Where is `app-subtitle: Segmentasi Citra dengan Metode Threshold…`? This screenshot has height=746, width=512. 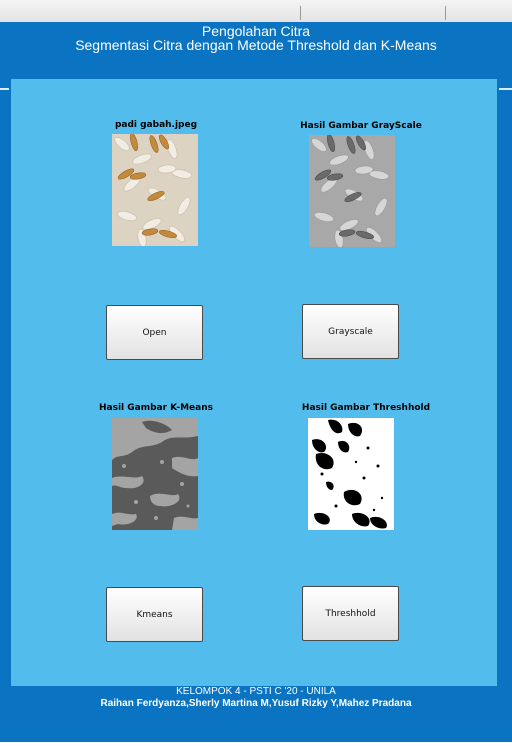 app-subtitle: Segmentasi Citra dengan Metode Threshold… is located at coordinates (256, 45).